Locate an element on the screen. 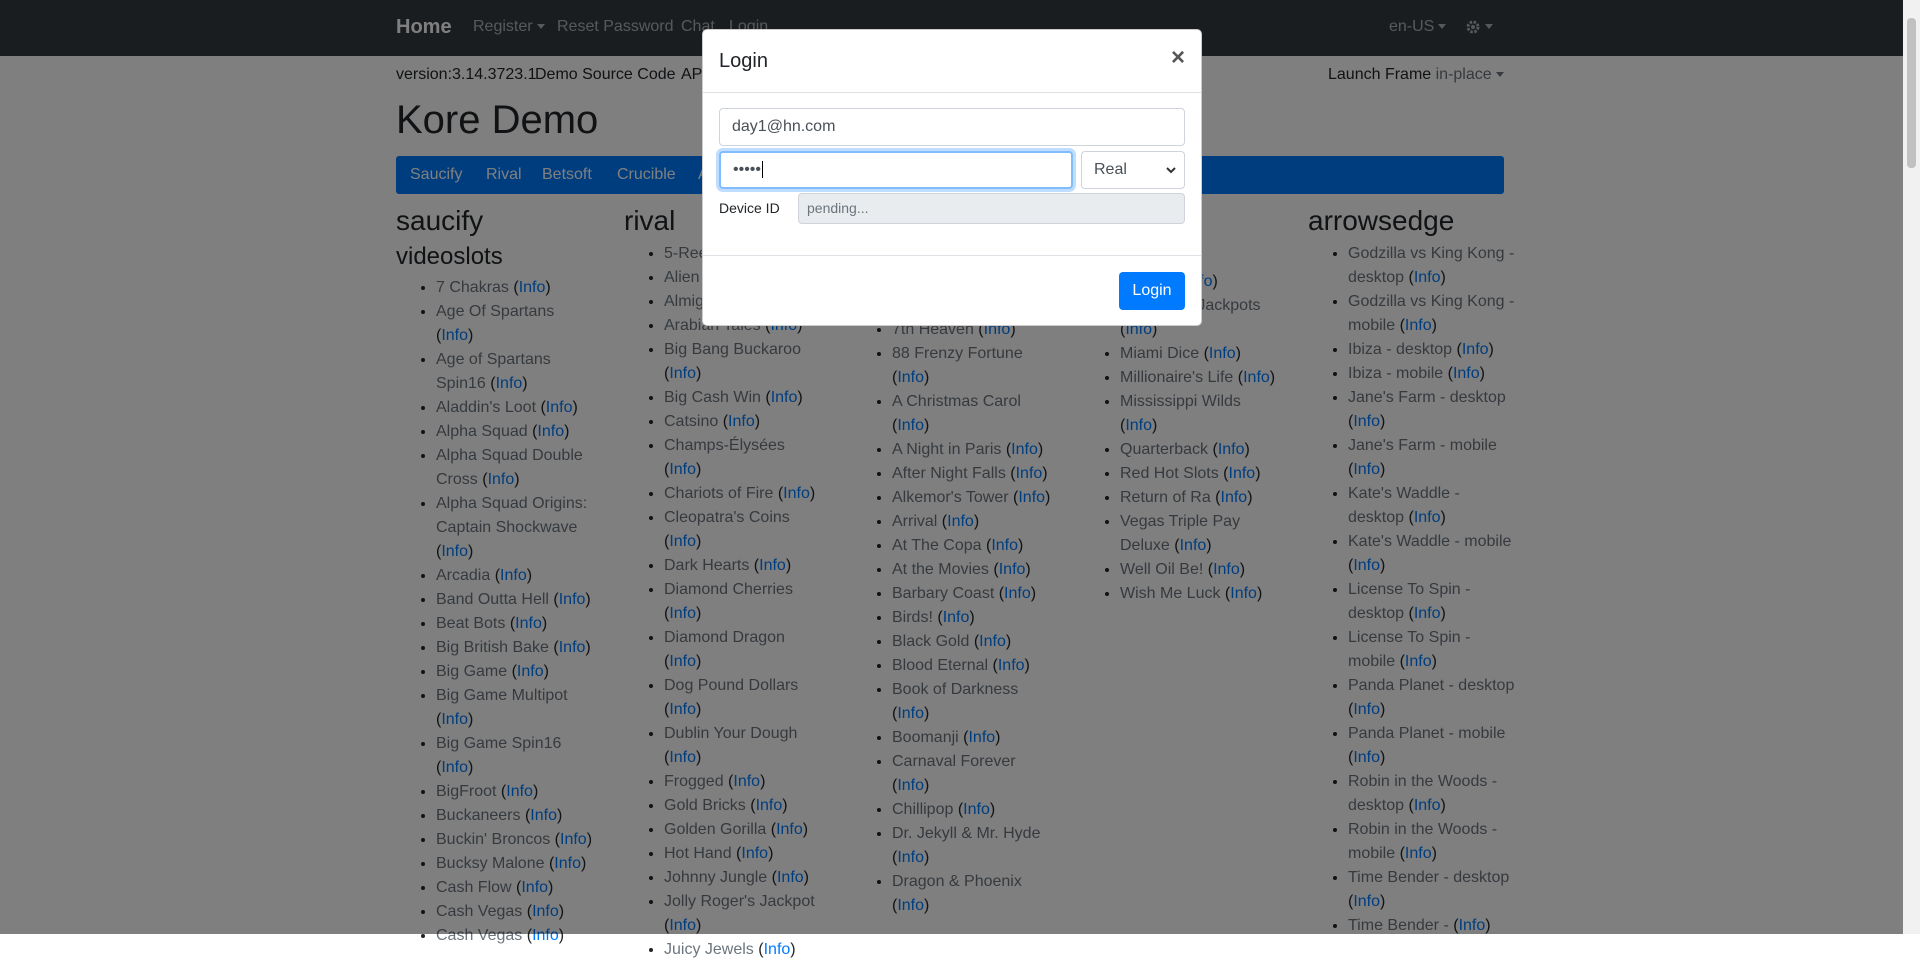 This screenshot has height=962, width=1920. close-button: × is located at coordinates (1178, 58).